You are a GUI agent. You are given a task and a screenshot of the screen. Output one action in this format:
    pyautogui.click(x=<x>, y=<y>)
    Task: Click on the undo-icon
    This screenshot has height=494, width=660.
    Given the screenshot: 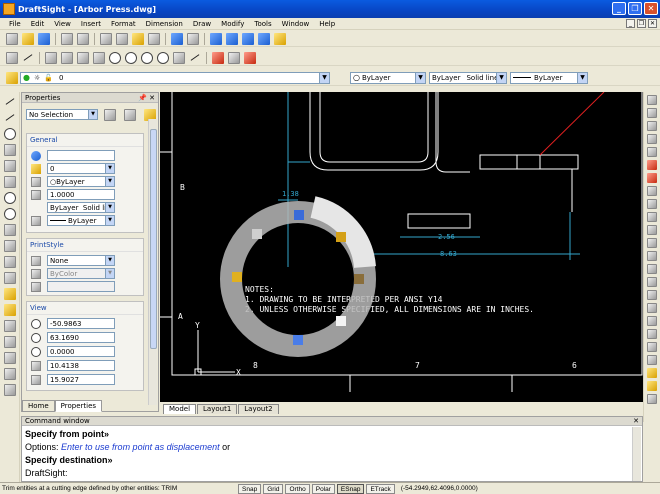 What is the action you would take?
    pyautogui.click(x=177, y=38)
    